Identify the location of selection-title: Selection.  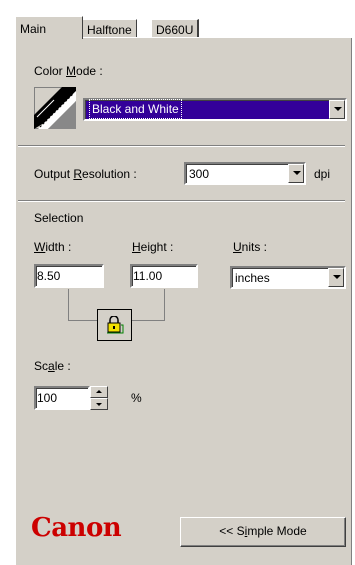
(59, 218).